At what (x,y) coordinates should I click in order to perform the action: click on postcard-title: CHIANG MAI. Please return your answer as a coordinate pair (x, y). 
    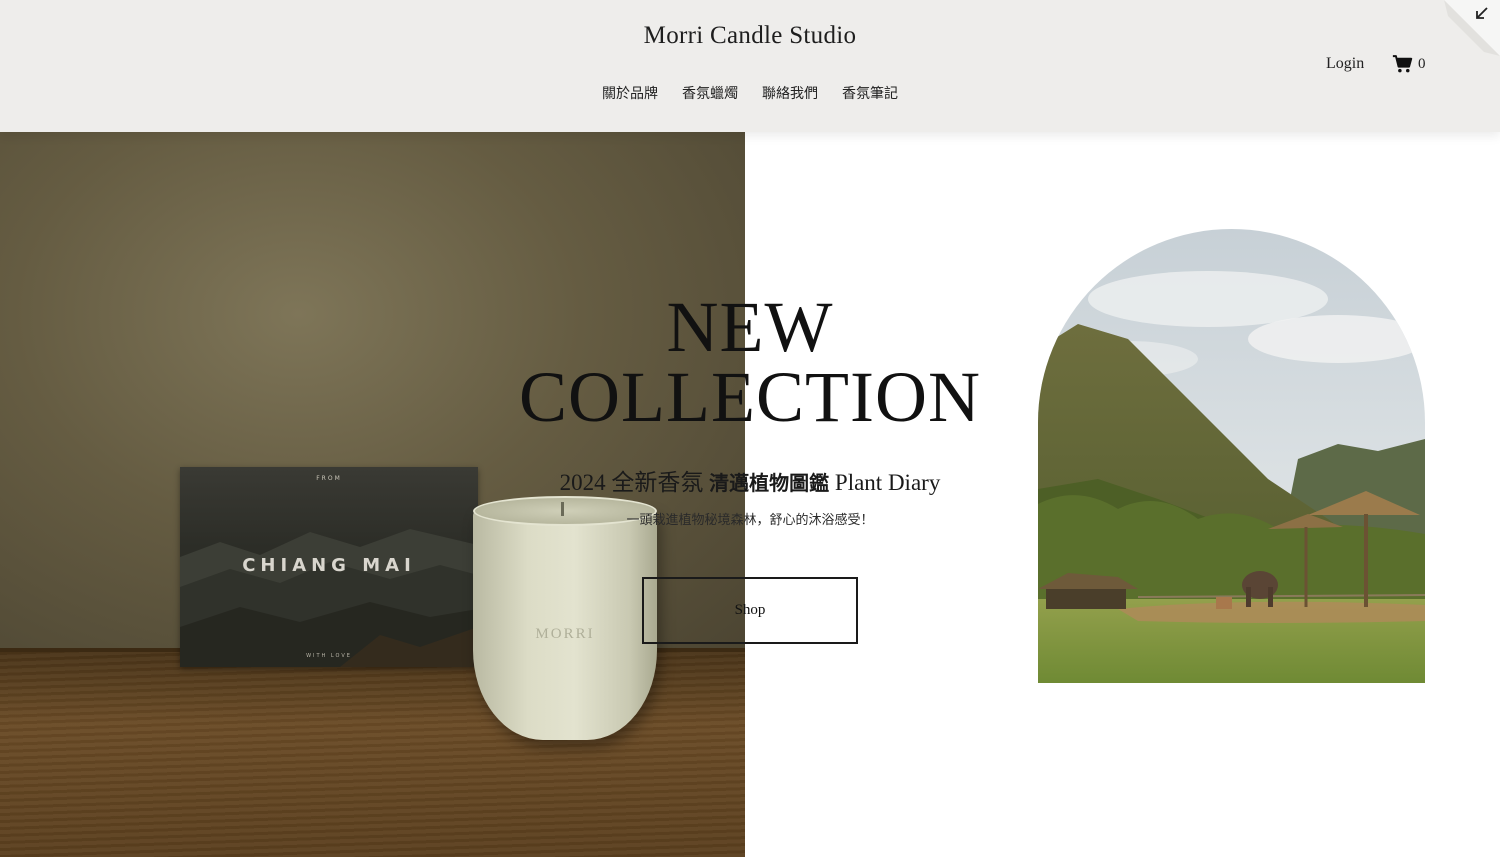
    Looking at the image, I should click on (329, 565).